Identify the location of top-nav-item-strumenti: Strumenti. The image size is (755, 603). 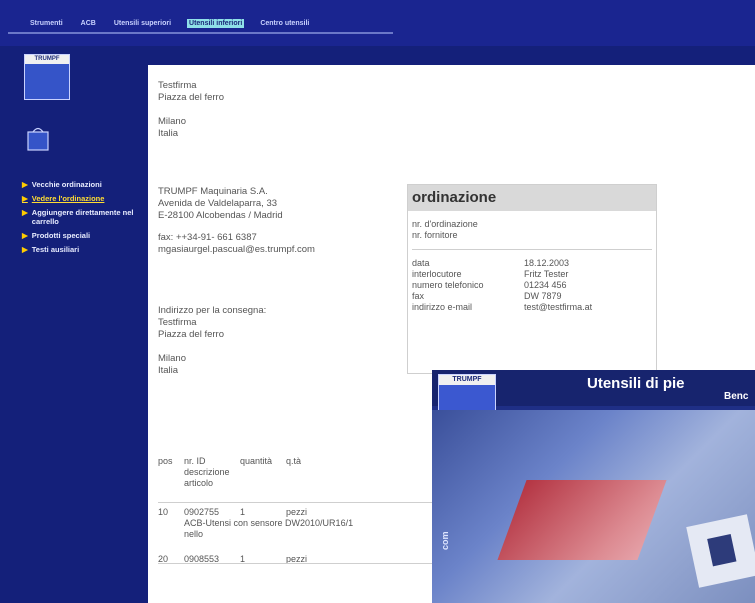
(46, 23).